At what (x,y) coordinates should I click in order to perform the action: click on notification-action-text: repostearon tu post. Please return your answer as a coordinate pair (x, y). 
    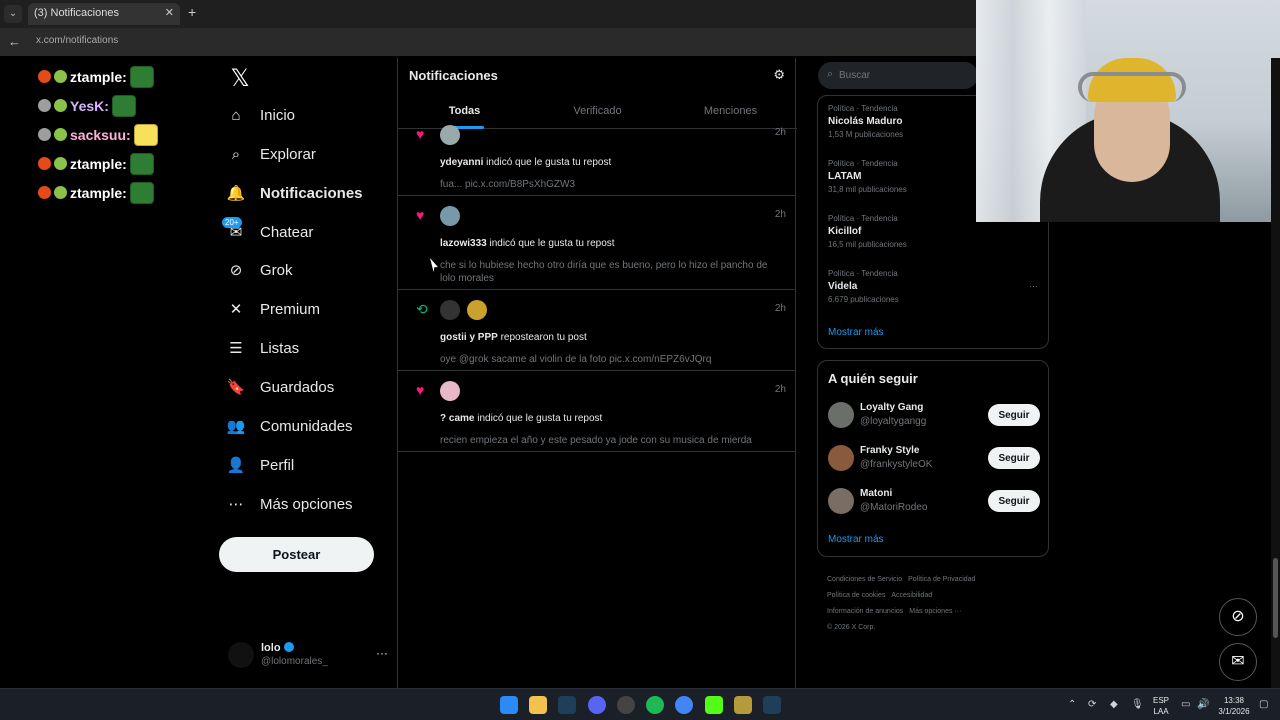
    Looking at the image, I should click on (542, 337).